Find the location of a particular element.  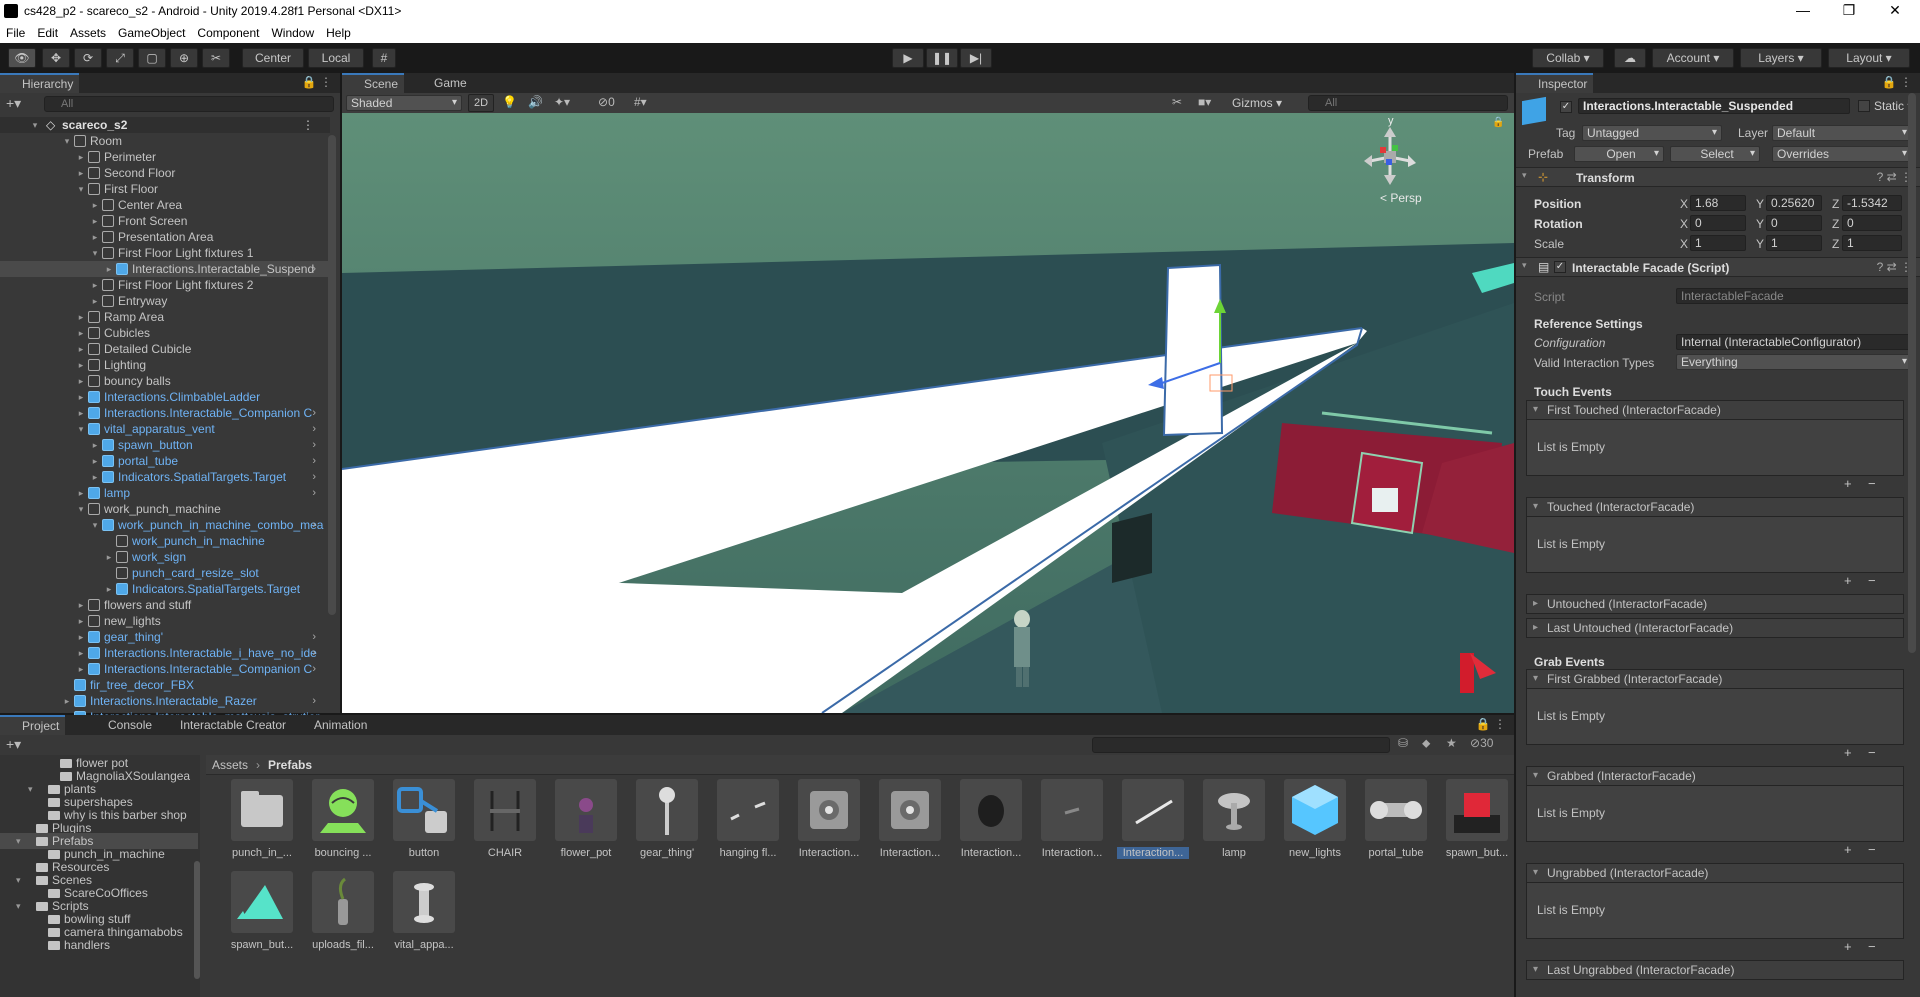

project-search-input is located at coordinates (1241, 745).